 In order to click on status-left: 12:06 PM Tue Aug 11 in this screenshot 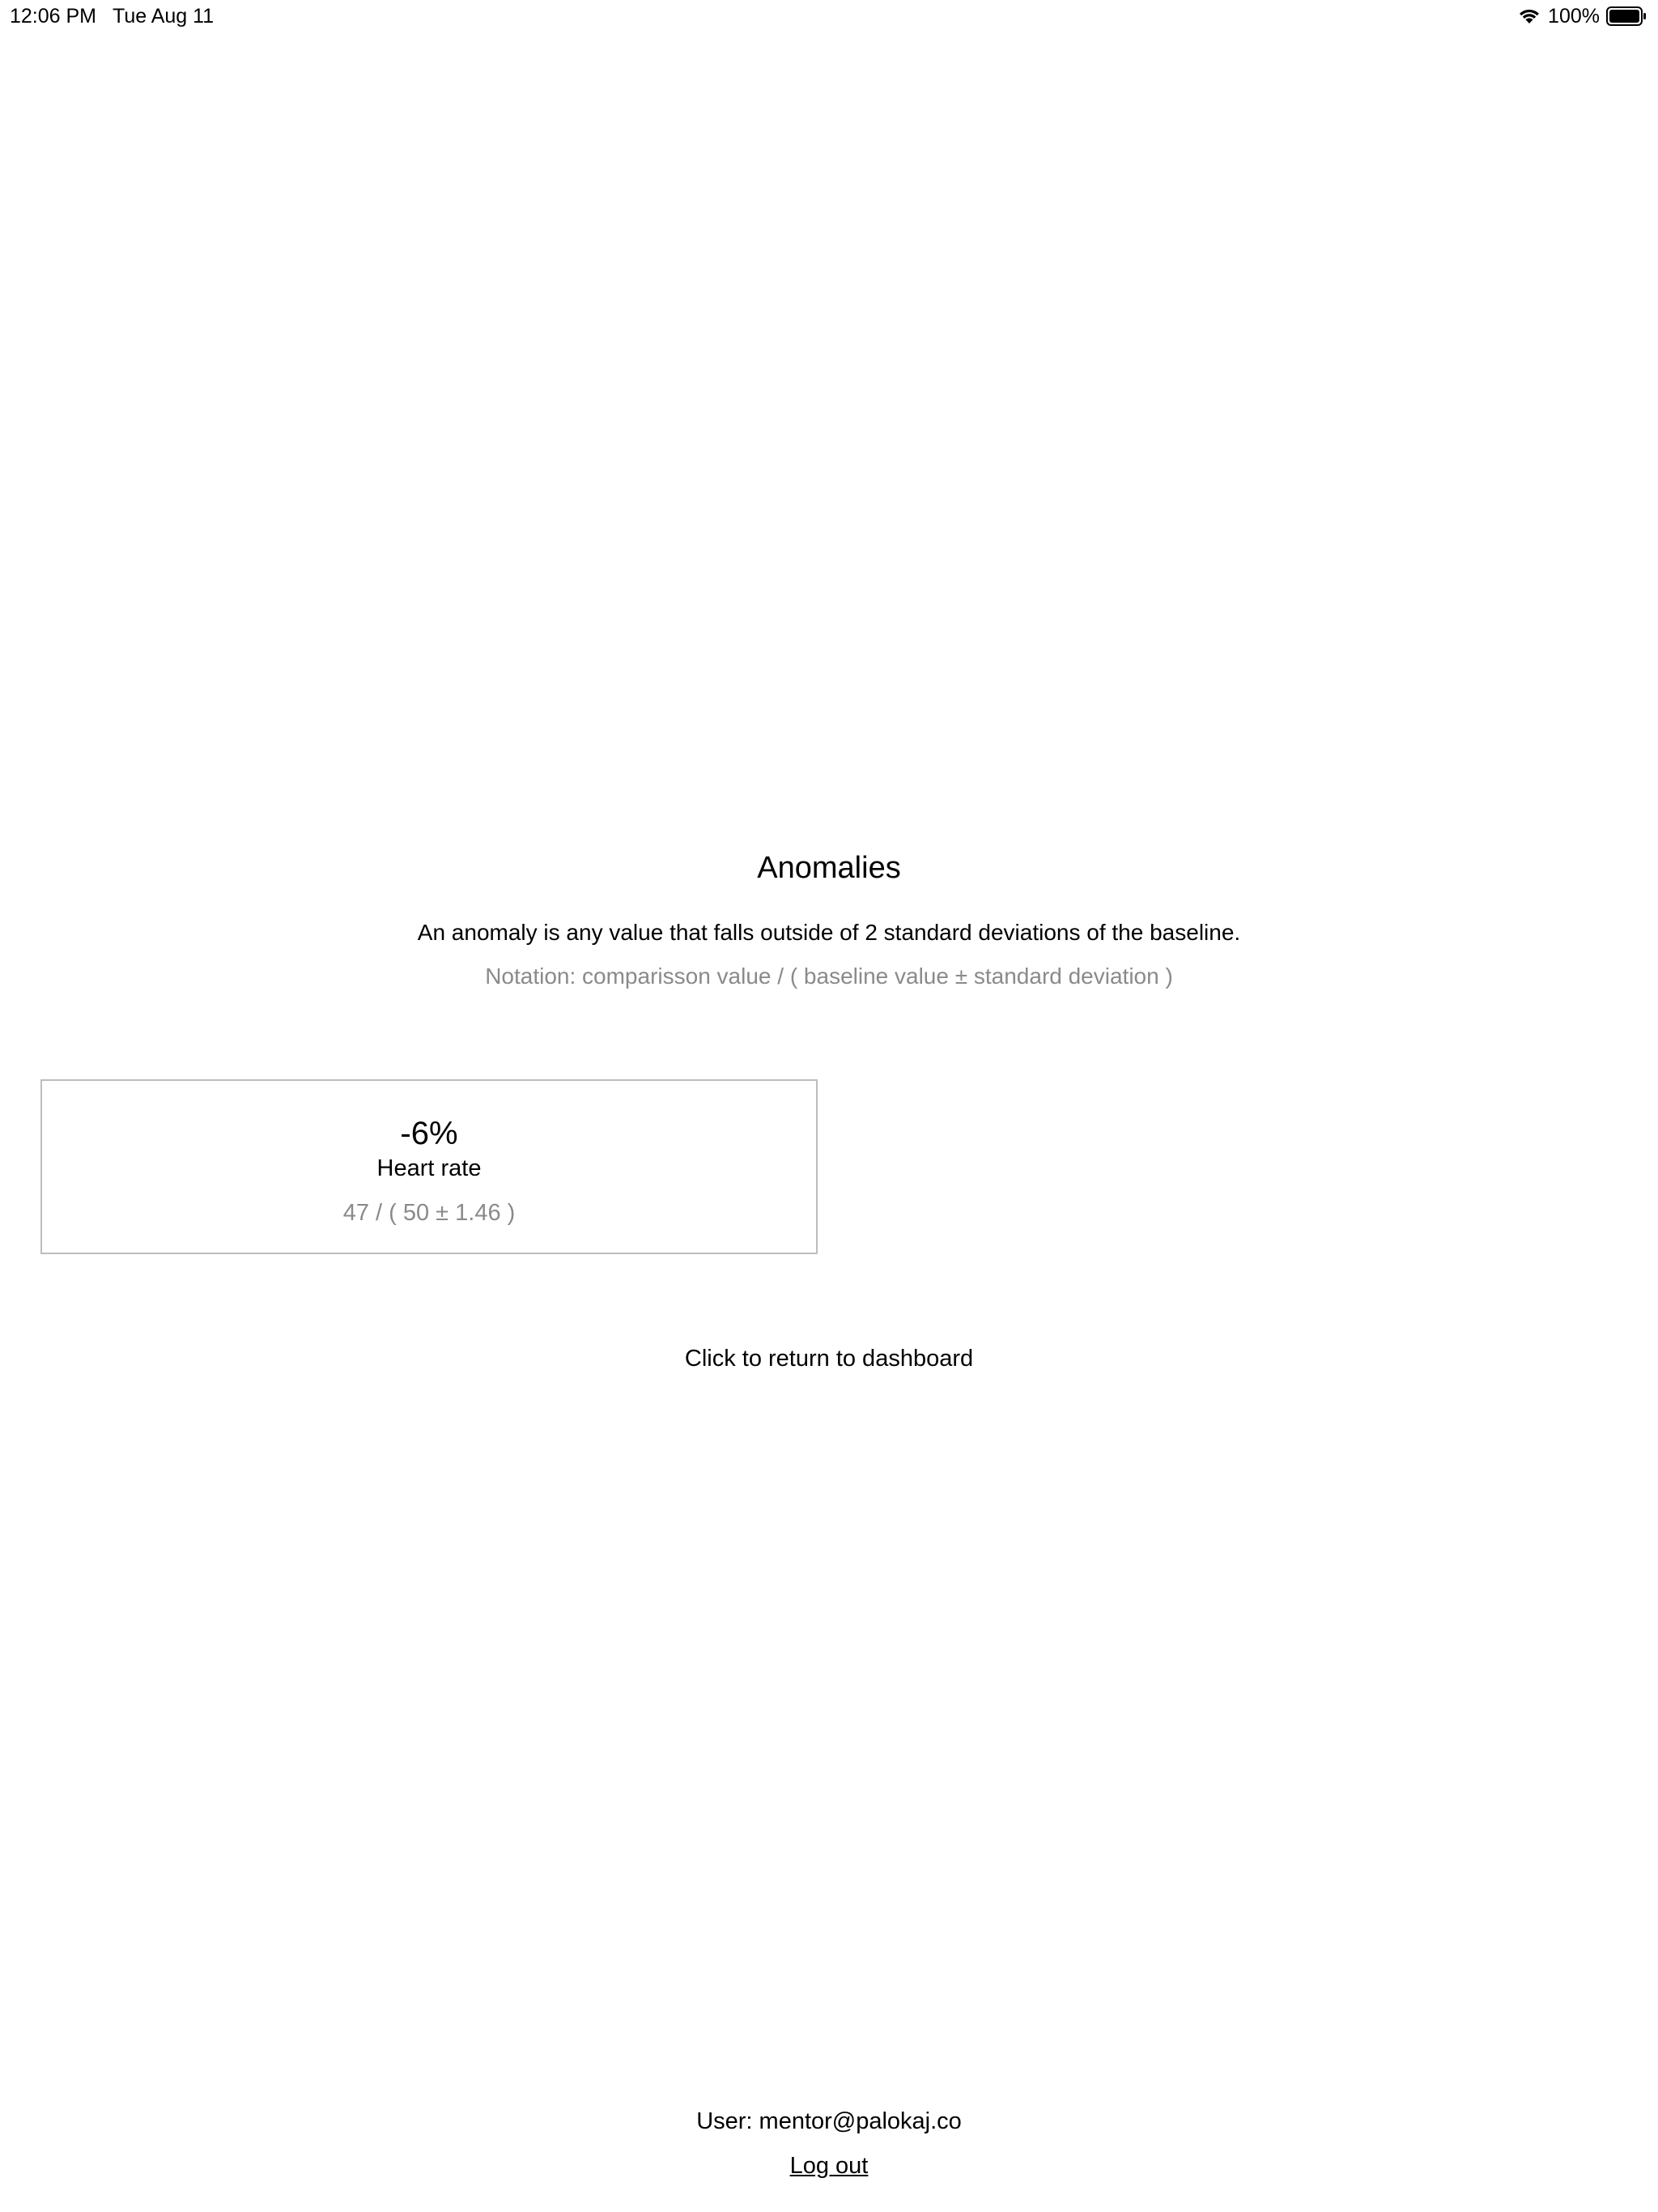, I will do `click(112, 16)`.